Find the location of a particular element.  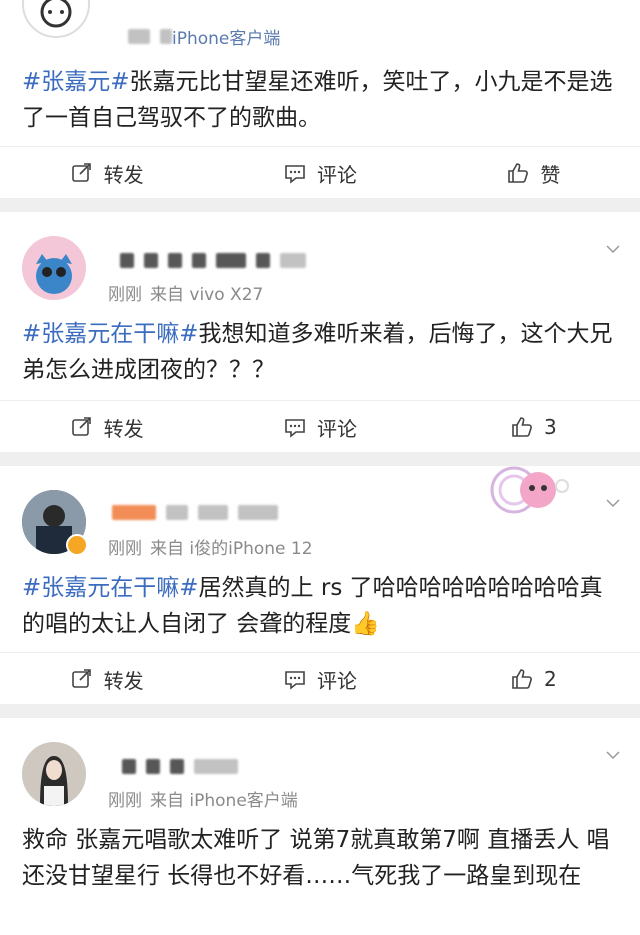

like-count: 3 is located at coordinates (550, 427).